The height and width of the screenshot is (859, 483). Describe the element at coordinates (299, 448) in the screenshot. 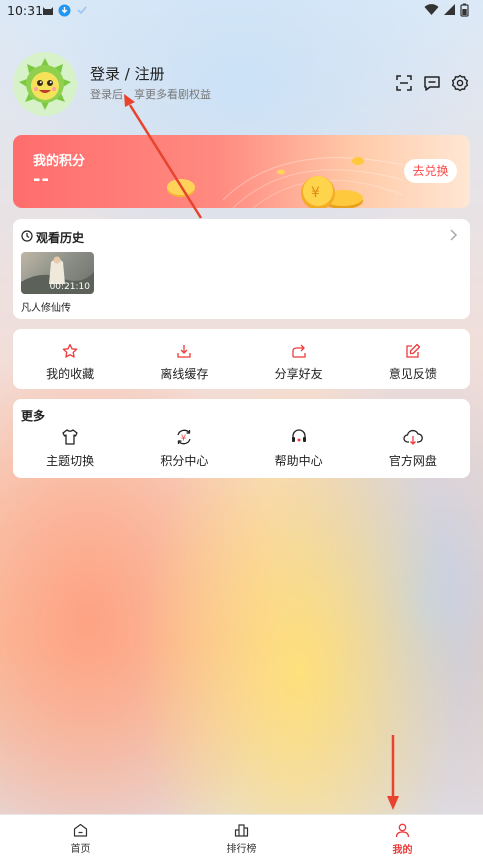

I see `help-center-button: 帮助中心` at that location.